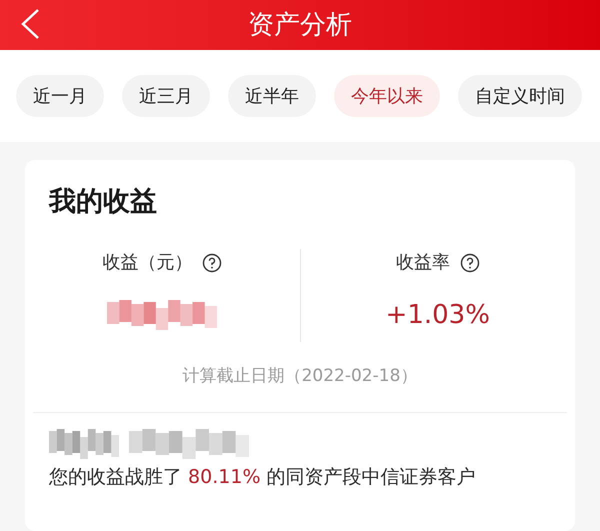 This screenshot has width=600, height=531. I want to click on ranking-sentence: 您的收益战胜了 80.11% 的同资产段中信证券客户, so click(262, 477).